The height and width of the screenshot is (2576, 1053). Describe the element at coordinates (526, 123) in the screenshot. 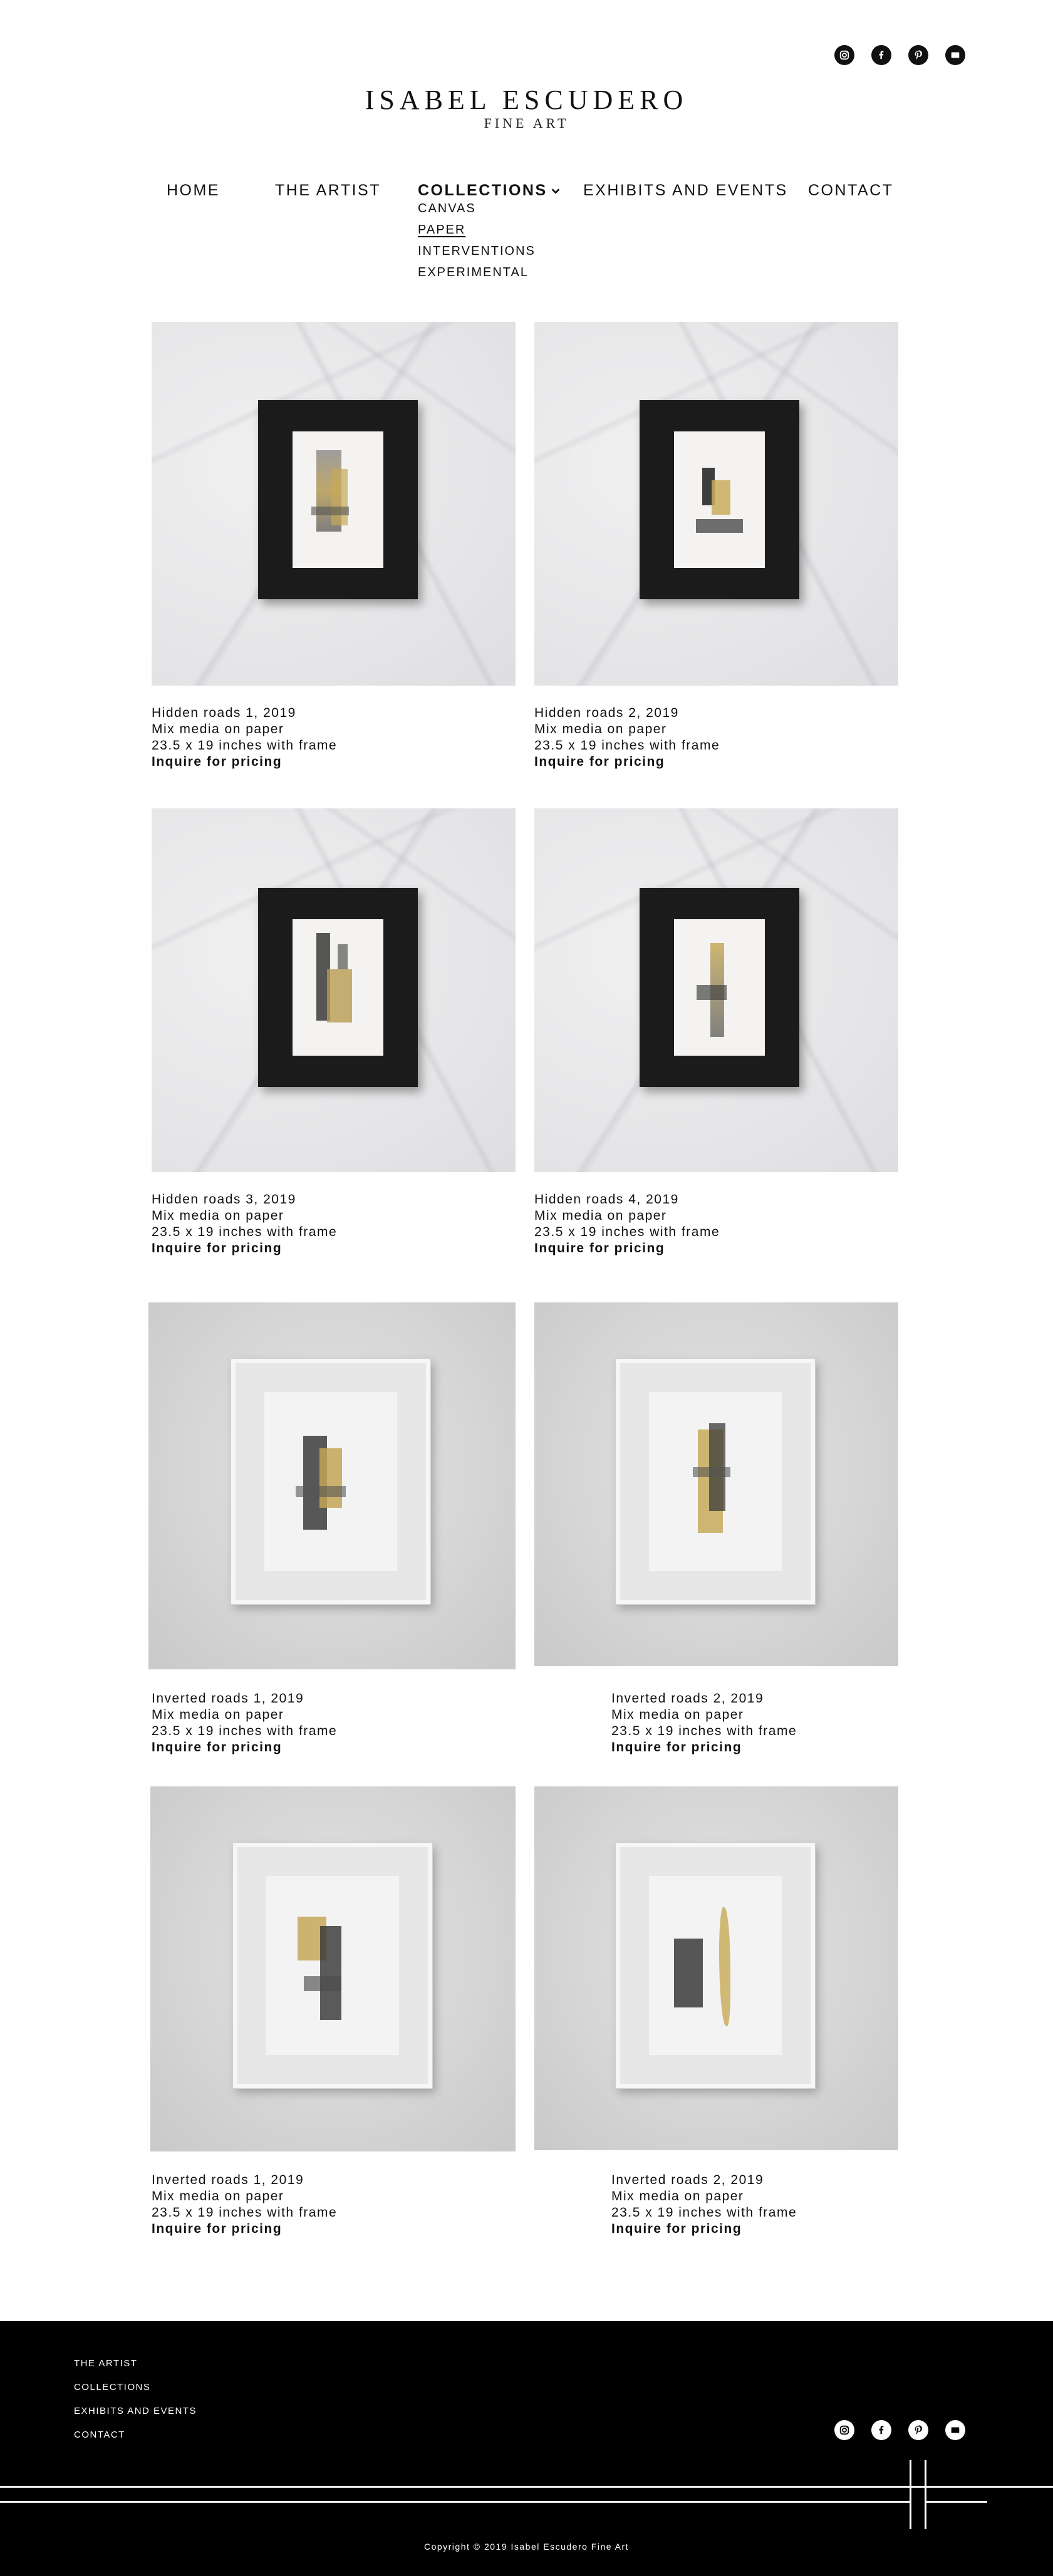

I see `site-logo-subtitle: FINE ART` at that location.